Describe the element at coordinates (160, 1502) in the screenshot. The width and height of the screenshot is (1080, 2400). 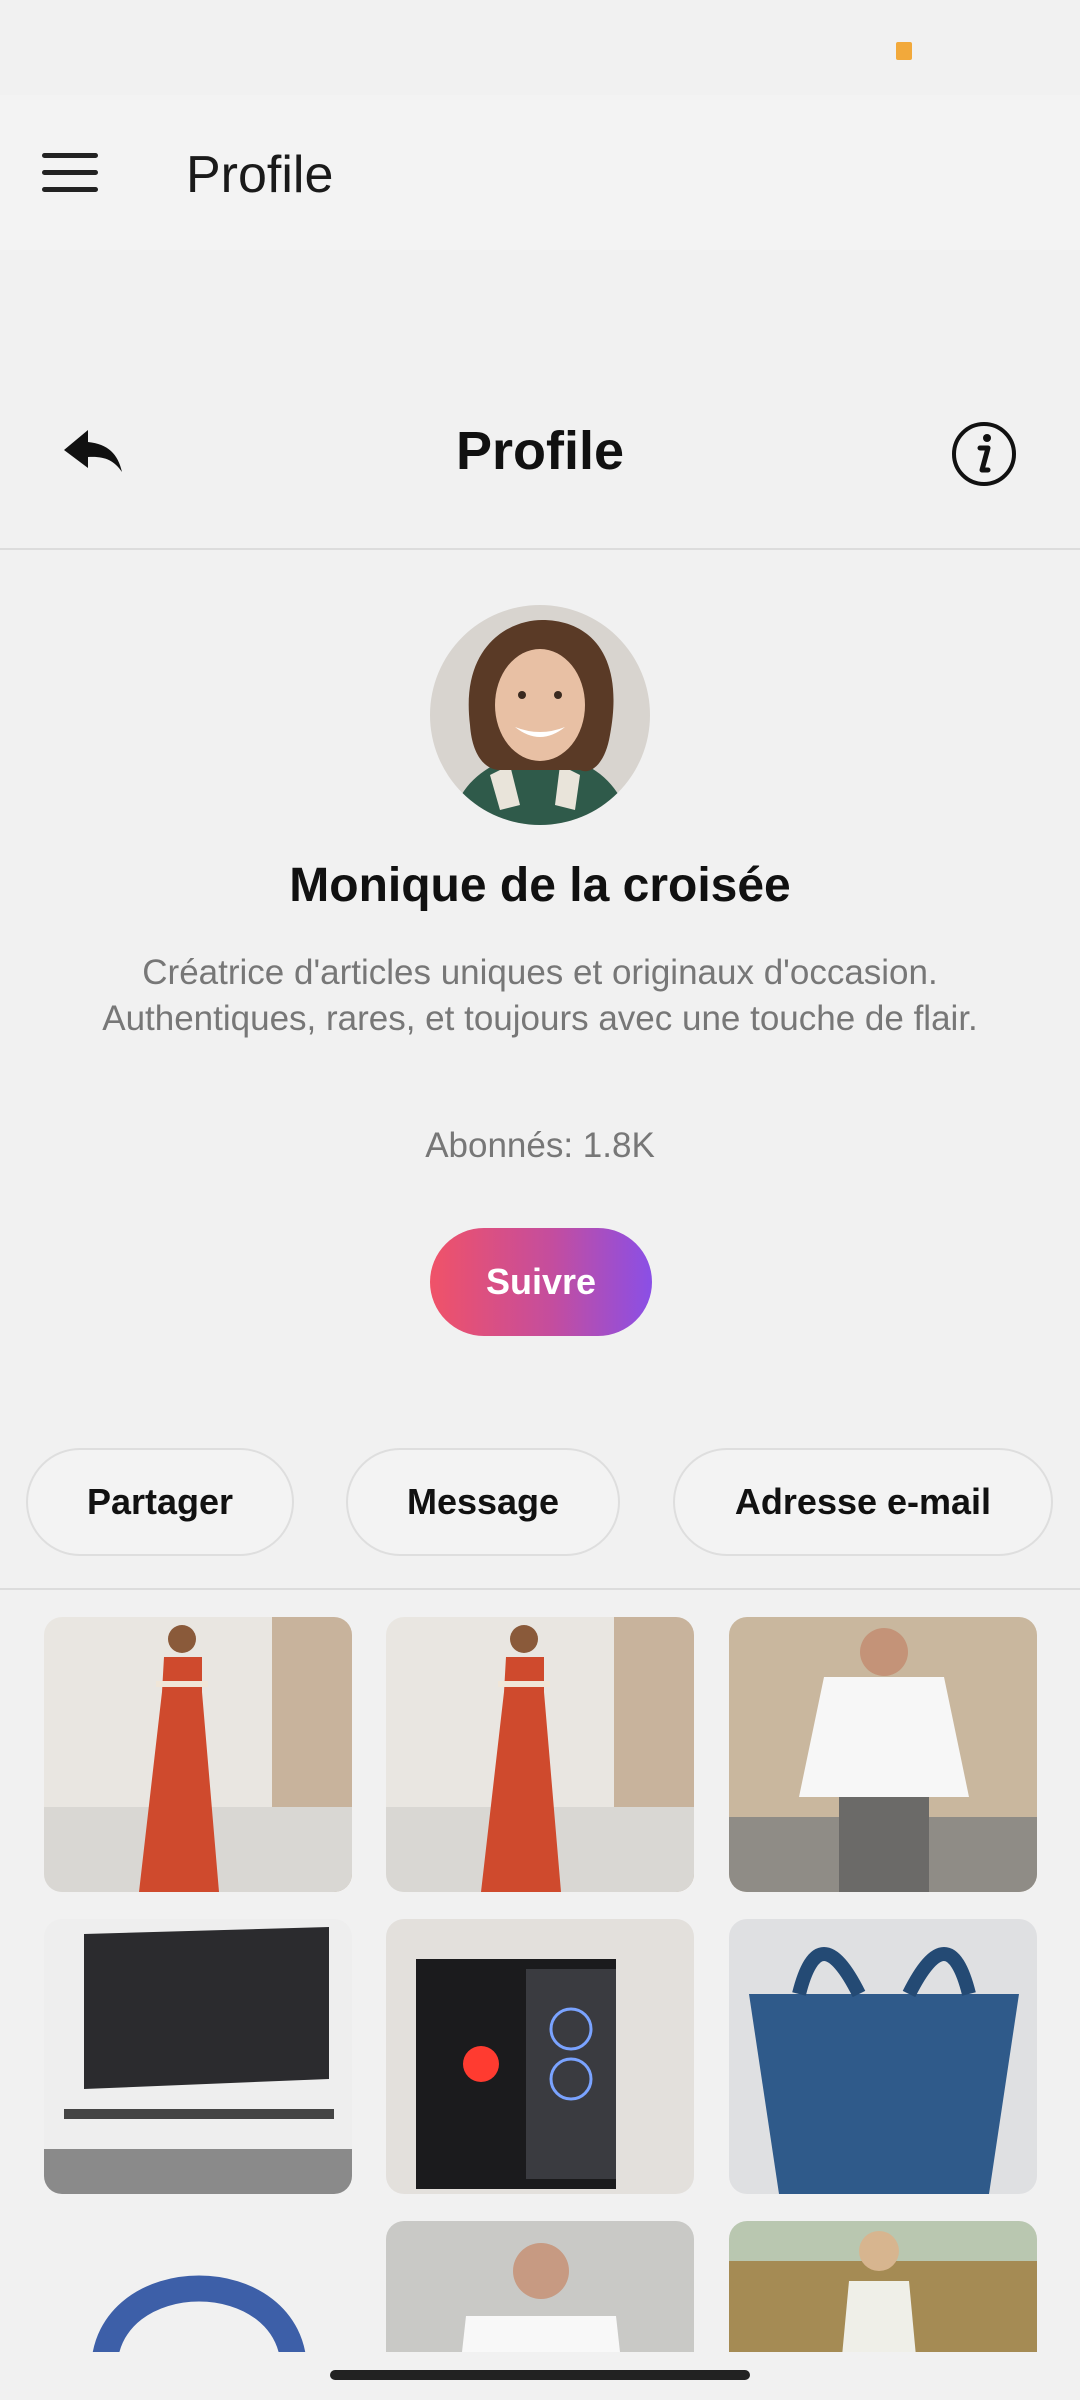
I see `share-button: Partager` at that location.